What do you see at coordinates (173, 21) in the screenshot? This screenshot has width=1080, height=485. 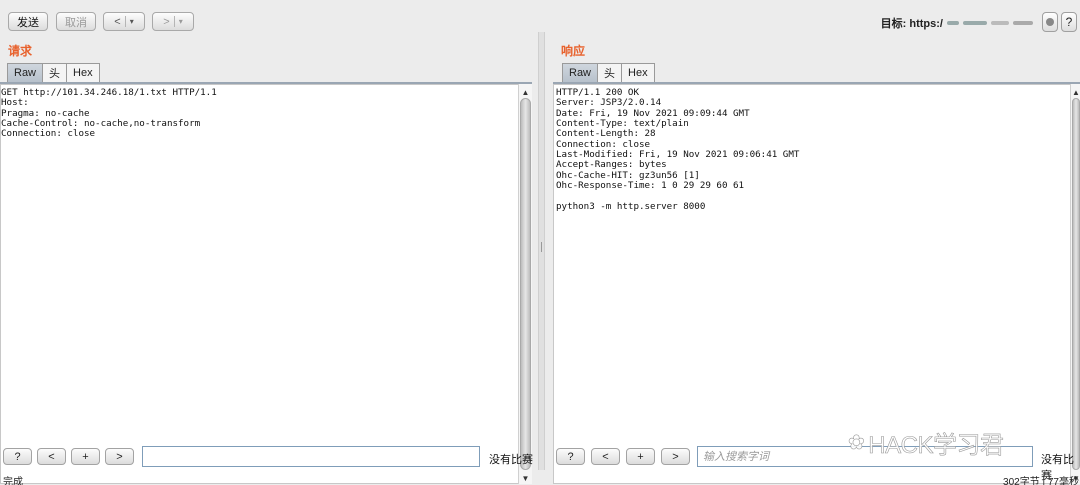 I see `forward-button: > ▾` at bounding box center [173, 21].